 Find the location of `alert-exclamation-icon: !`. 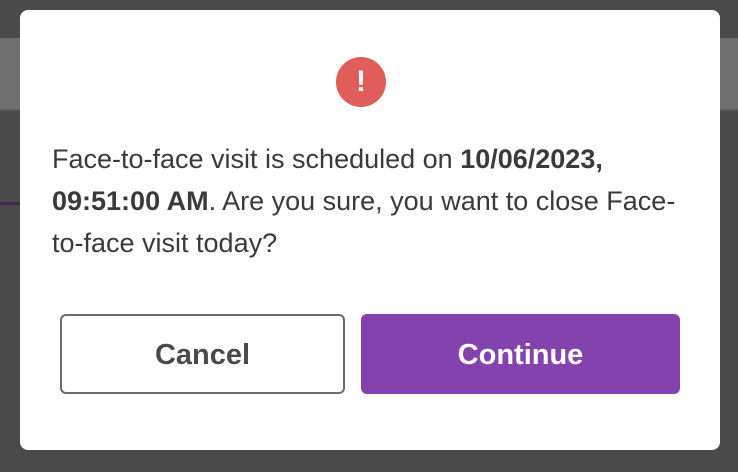

alert-exclamation-icon: ! is located at coordinates (361, 82).